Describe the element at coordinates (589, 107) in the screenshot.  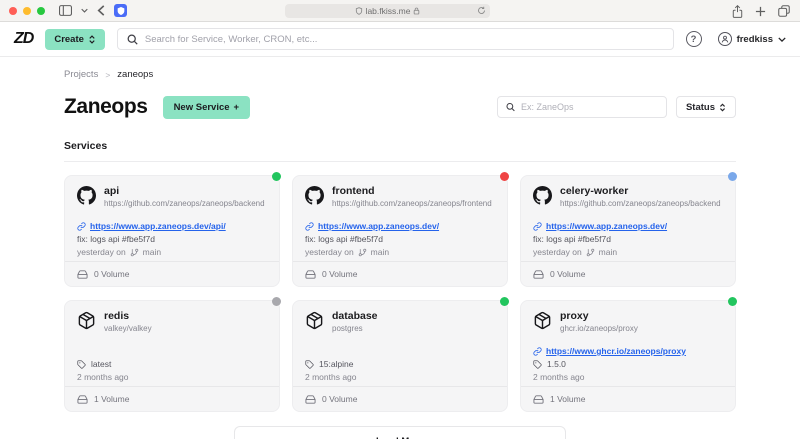
I see `service-filter-input` at that location.